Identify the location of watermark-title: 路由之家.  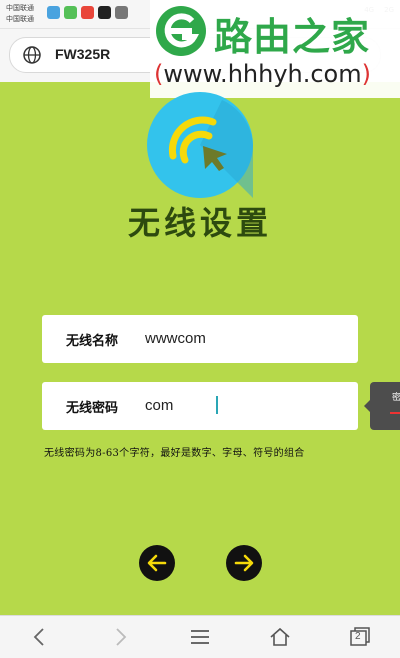
(292, 37).